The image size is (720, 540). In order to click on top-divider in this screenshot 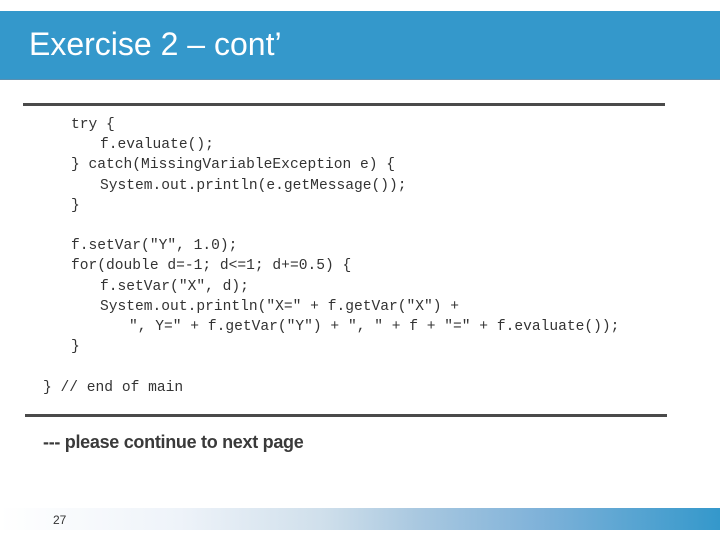, I will do `click(344, 104)`.